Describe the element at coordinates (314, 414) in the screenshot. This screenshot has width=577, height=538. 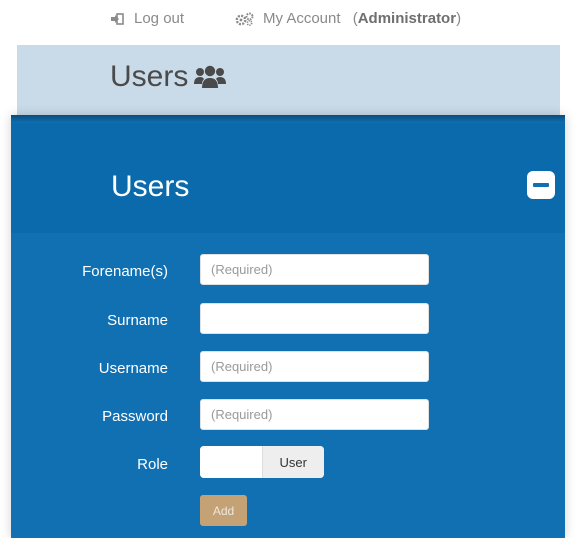
I see `password-input` at that location.